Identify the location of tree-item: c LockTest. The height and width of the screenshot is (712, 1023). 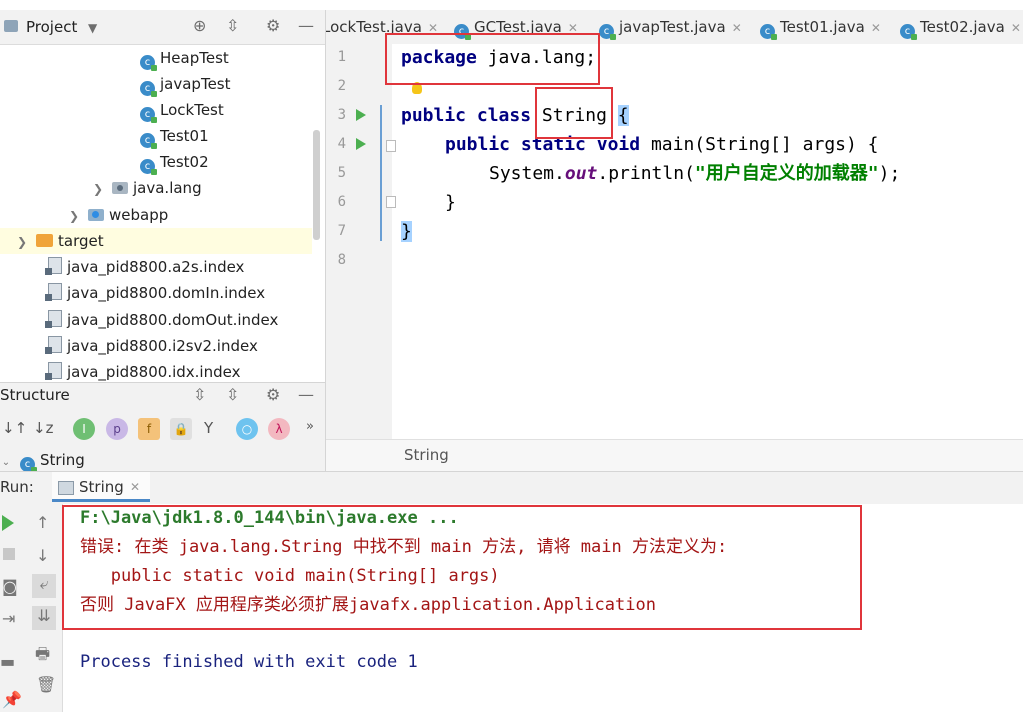
(182, 110).